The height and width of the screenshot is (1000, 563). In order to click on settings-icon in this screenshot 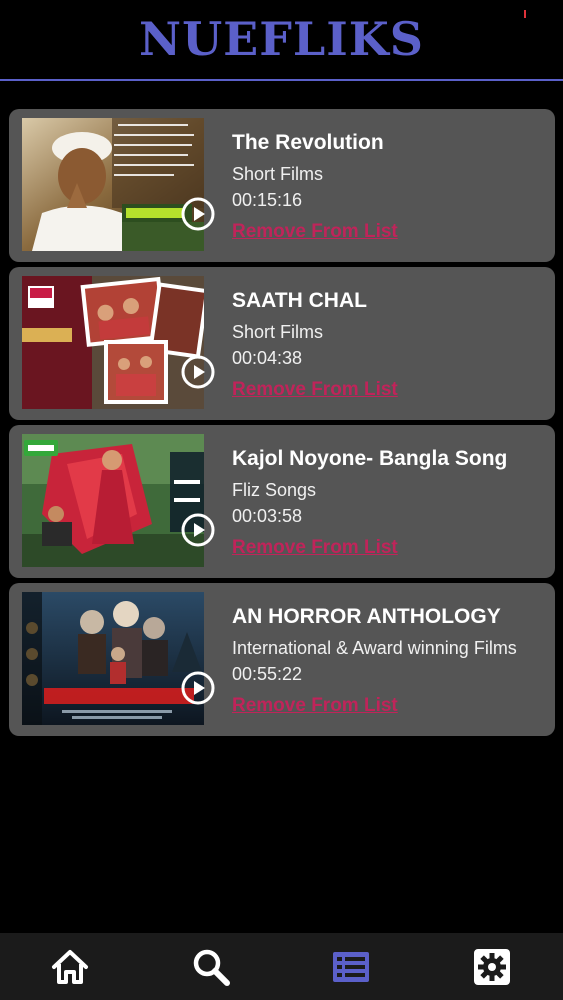, I will do `click(492, 967)`.